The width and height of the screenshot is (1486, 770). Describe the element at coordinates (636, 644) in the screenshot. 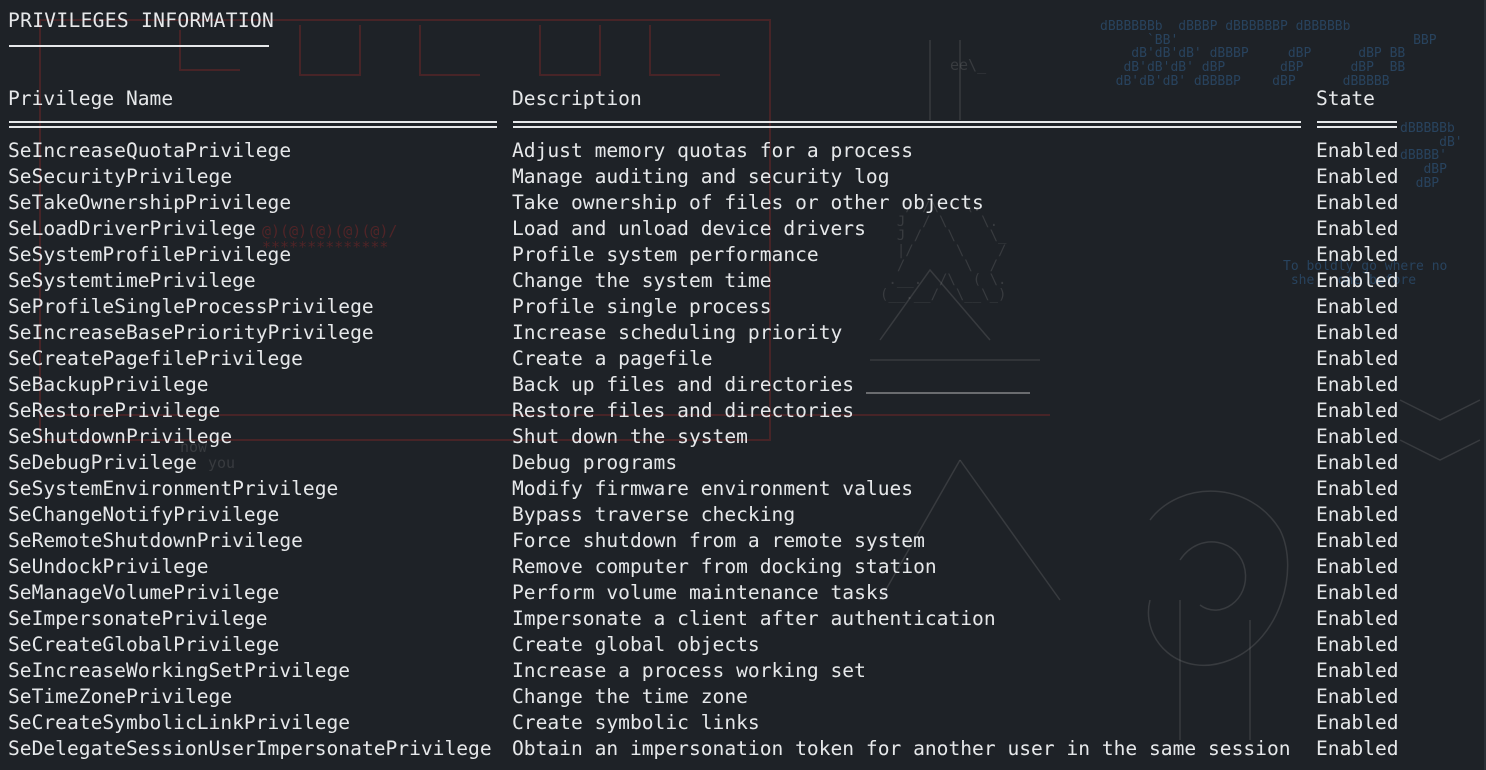

I see `privilege-description-cell: Create global objects` at that location.